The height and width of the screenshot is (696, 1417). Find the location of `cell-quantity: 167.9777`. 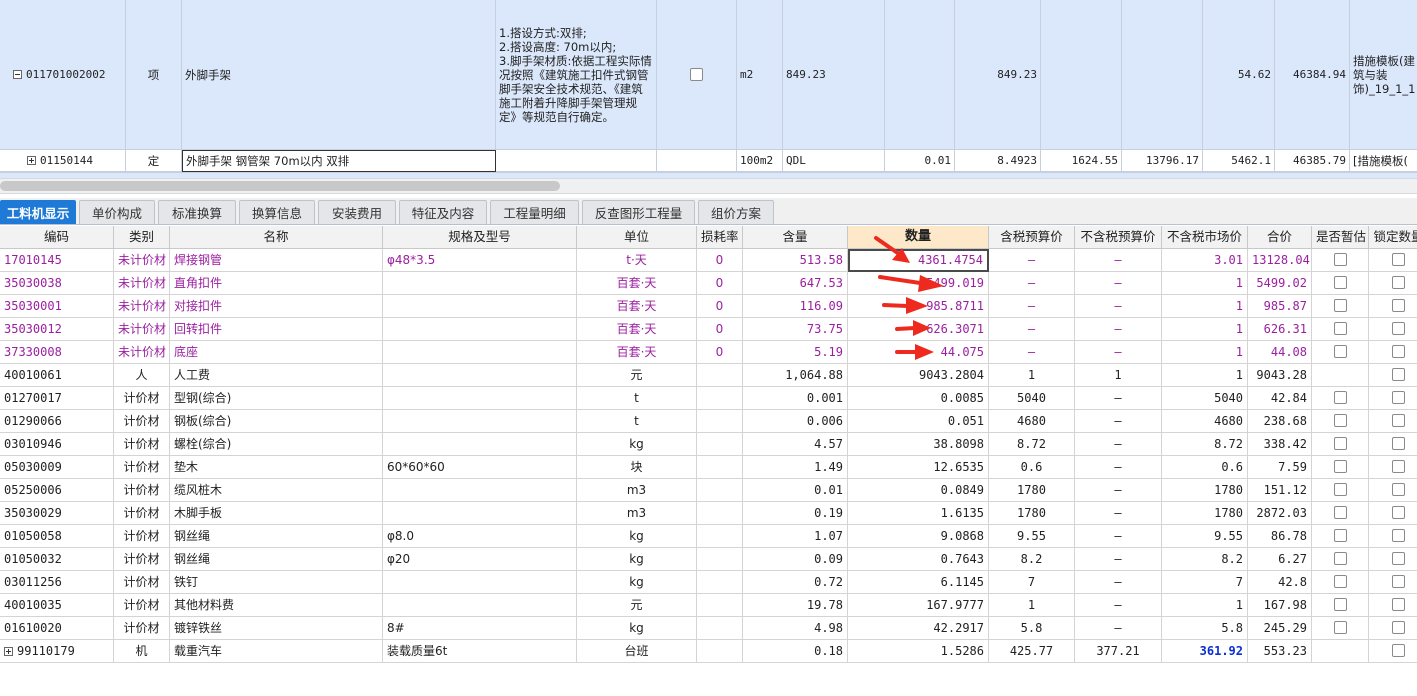

cell-quantity: 167.9777 is located at coordinates (918, 605).